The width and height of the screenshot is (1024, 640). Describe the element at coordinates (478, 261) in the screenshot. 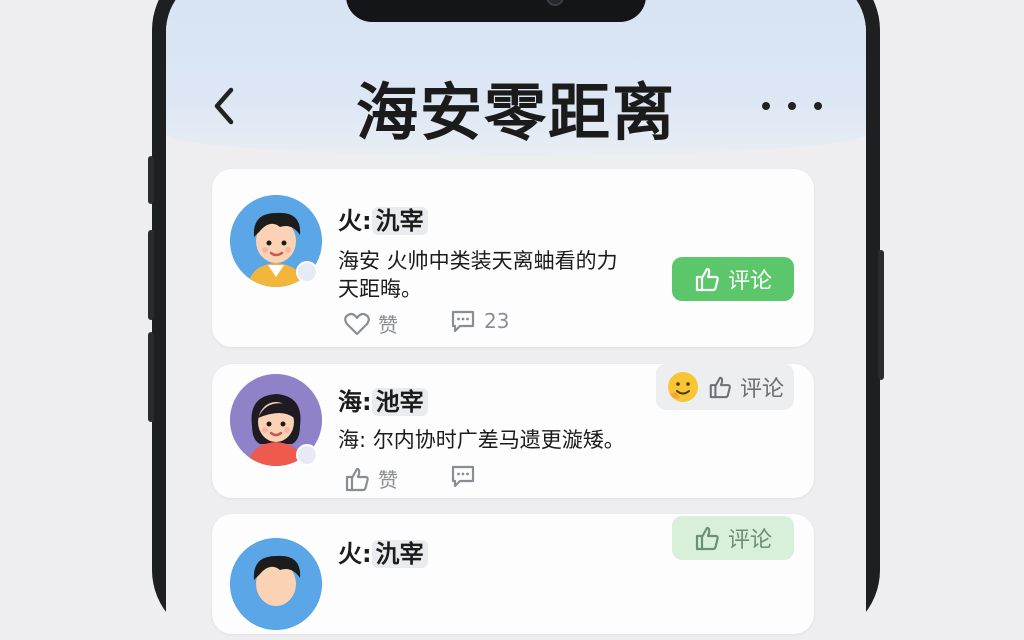

I see `post-text-line: 海安 火帅中类装天离蚰看的力` at that location.